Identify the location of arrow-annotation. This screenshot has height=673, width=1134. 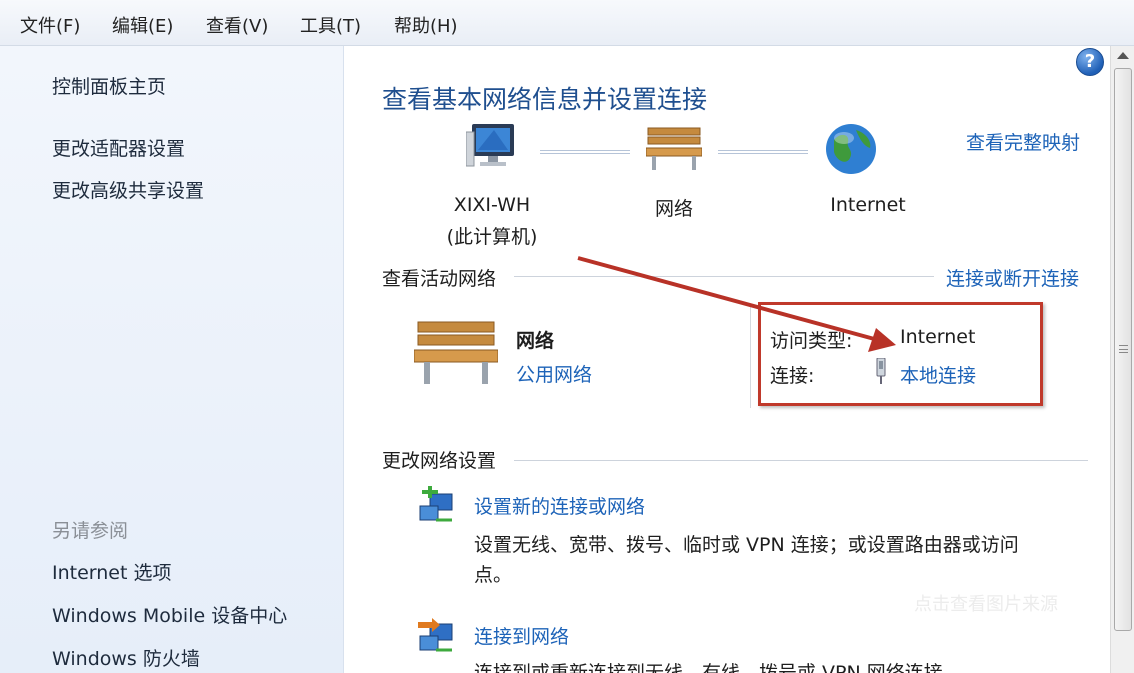
(736, 304).